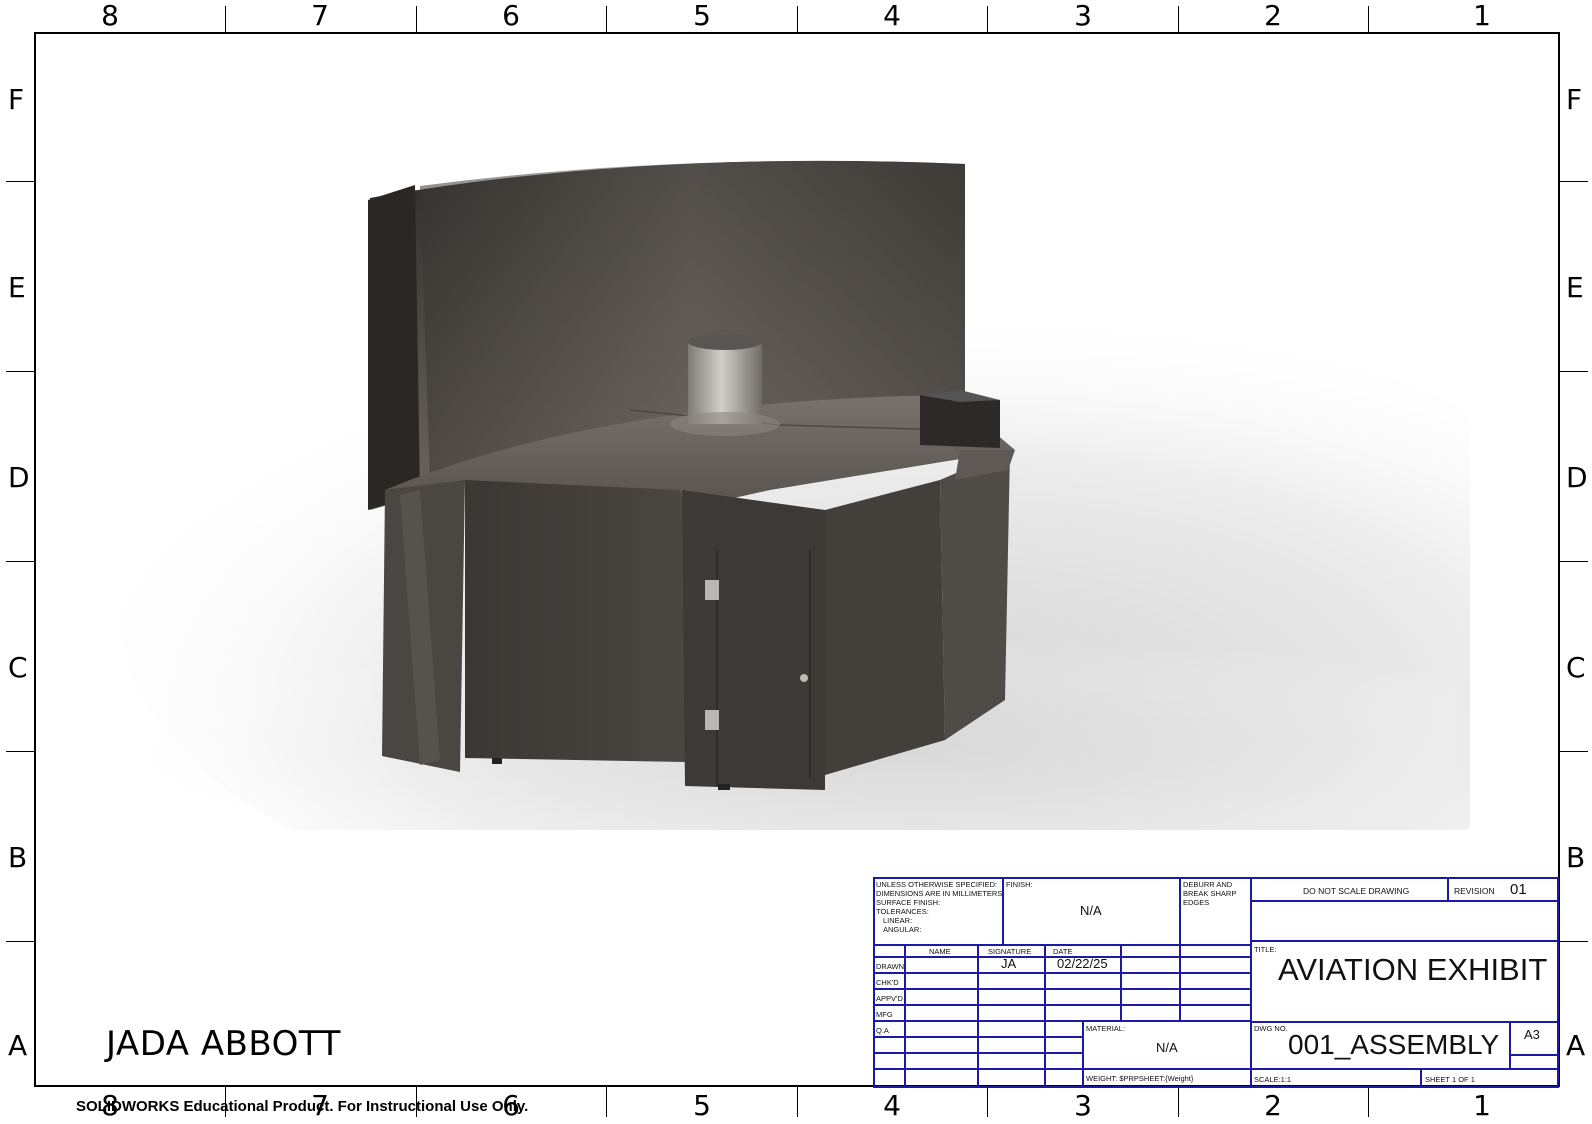 The height and width of the screenshot is (1124, 1592). What do you see at coordinates (1356, 891) in the screenshot?
I see `do-not-scale-note: DO NOT SCALE DRAWING` at bounding box center [1356, 891].